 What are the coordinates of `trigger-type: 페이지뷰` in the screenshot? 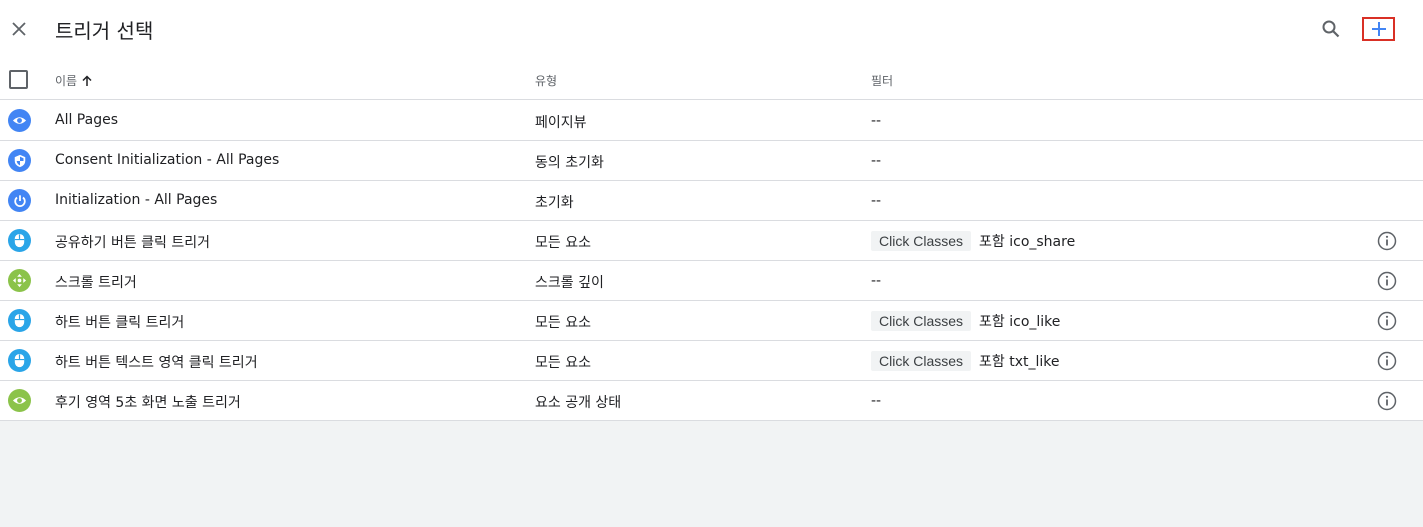 It's located at (561, 123).